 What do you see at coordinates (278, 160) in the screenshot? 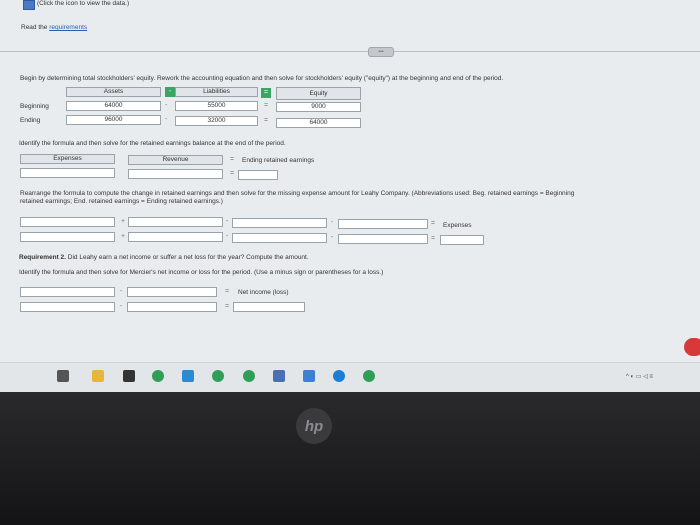
I see `ending-retained-earnings-label: Ending retained earnings` at bounding box center [278, 160].